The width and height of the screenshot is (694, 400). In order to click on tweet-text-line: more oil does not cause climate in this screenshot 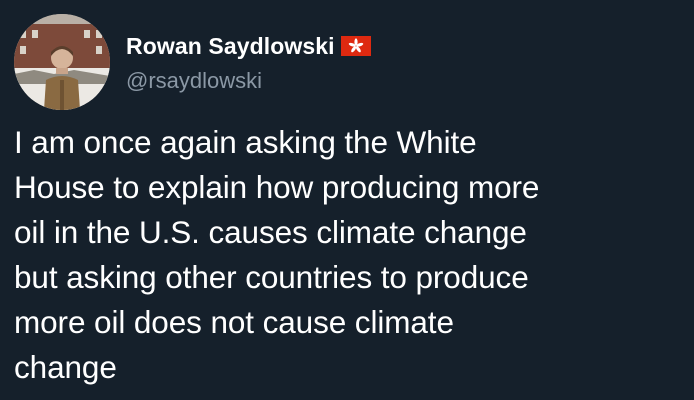, I will do `click(234, 322)`.